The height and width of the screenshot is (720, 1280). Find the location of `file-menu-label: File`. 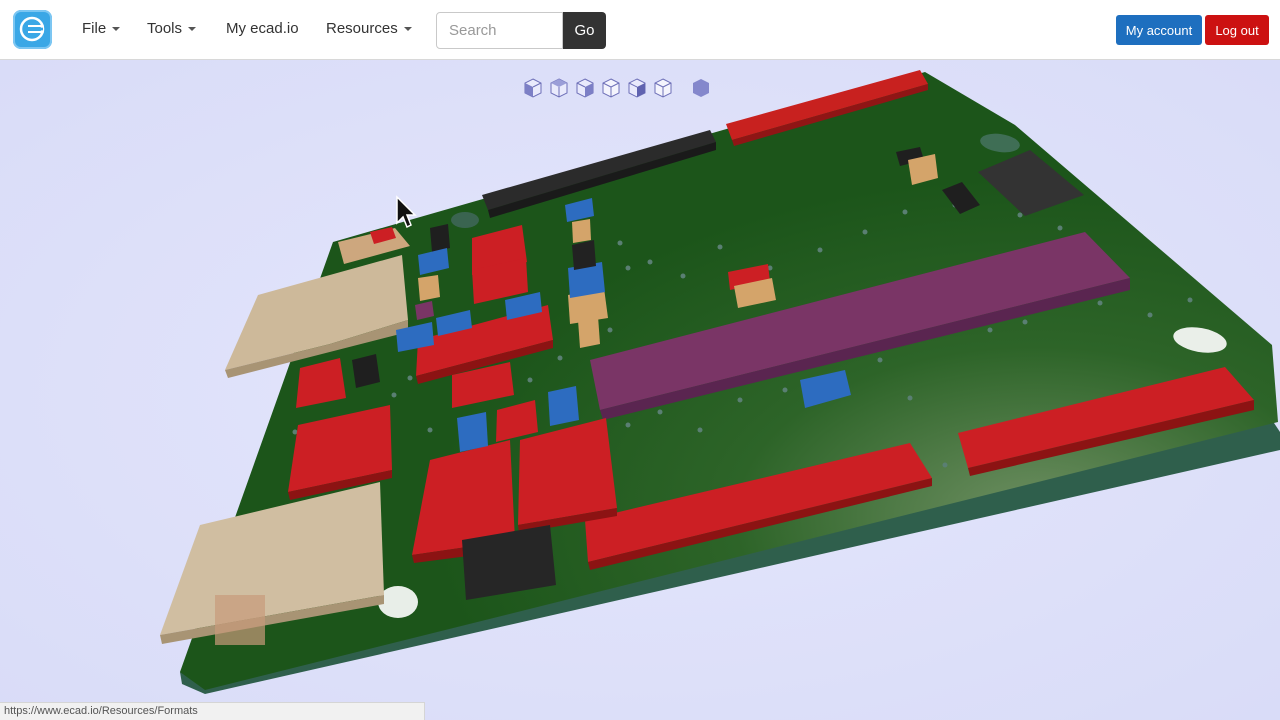

file-menu-label: File is located at coordinates (94, 28).